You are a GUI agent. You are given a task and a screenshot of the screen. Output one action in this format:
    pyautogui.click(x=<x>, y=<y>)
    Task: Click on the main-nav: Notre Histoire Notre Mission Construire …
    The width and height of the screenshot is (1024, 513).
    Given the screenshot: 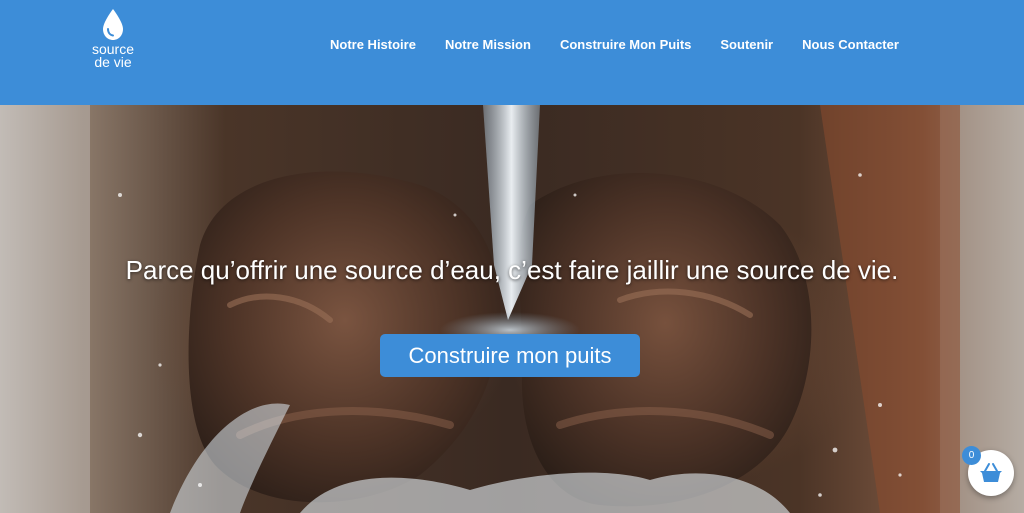 What is the action you would take?
    pyautogui.click(x=614, y=45)
    